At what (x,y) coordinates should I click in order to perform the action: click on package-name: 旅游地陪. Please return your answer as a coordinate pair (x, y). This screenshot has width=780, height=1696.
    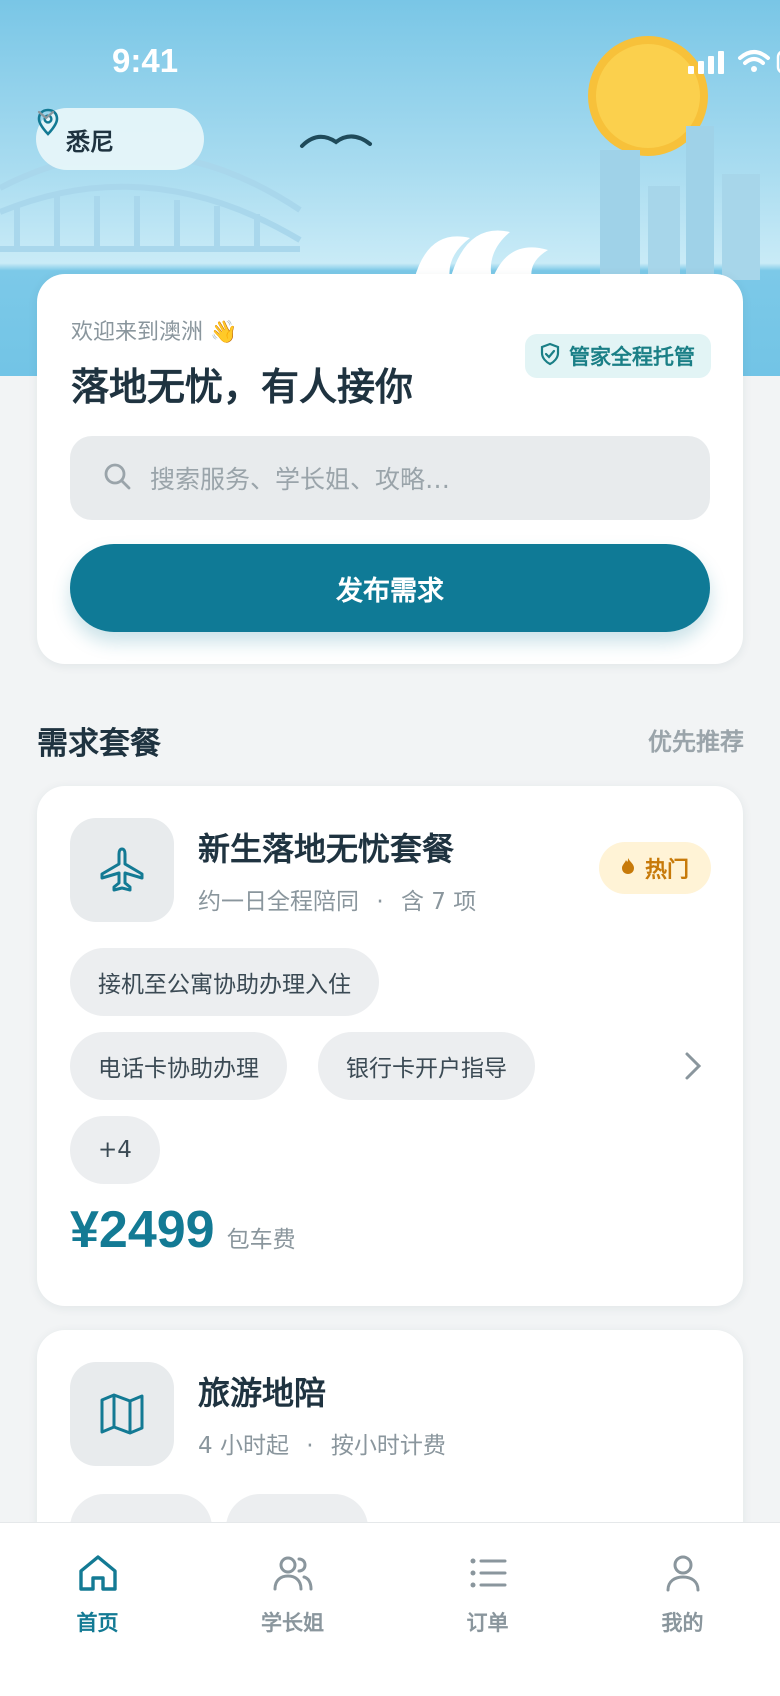
    Looking at the image, I should click on (262, 1393).